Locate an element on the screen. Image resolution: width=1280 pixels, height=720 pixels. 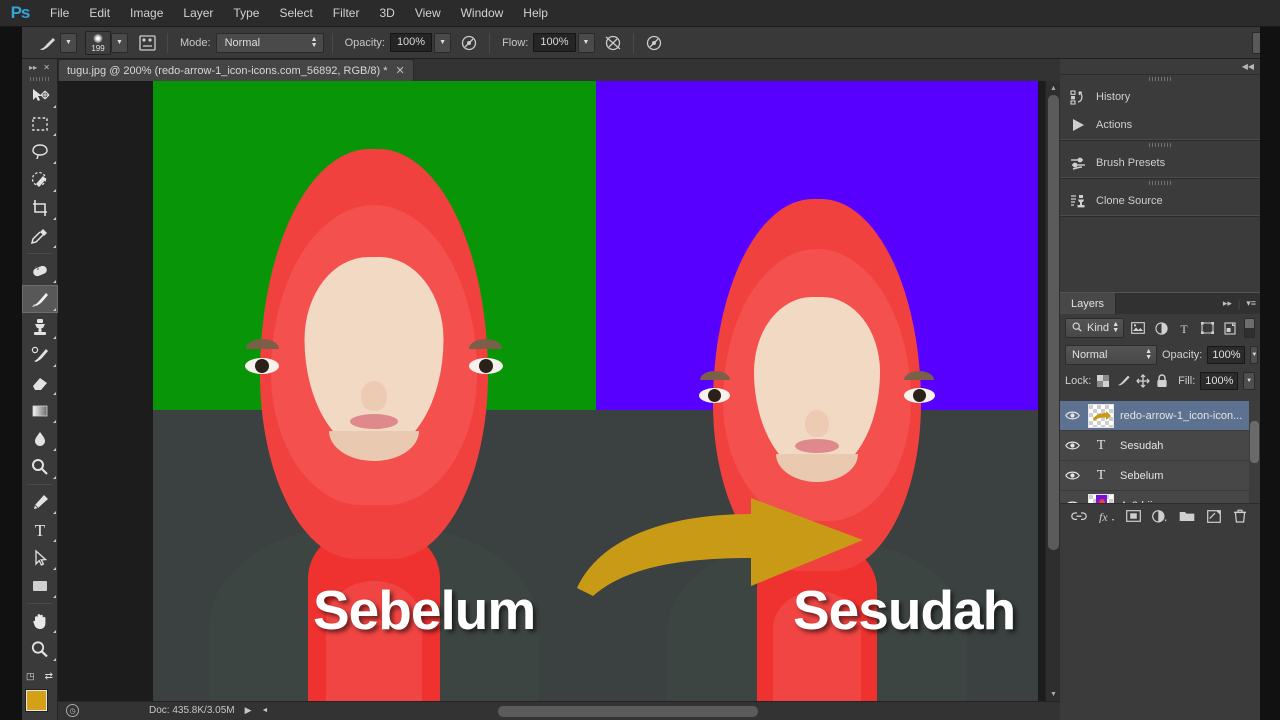
flow-slider-dropdown: ▼ is located at coordinates (586, 42).